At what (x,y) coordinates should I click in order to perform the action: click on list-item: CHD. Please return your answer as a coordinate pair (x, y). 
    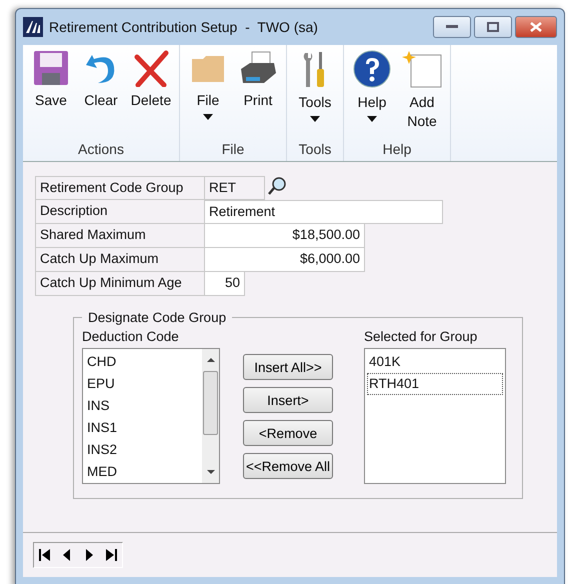
    Looking at the image, I should click on (142, 362).